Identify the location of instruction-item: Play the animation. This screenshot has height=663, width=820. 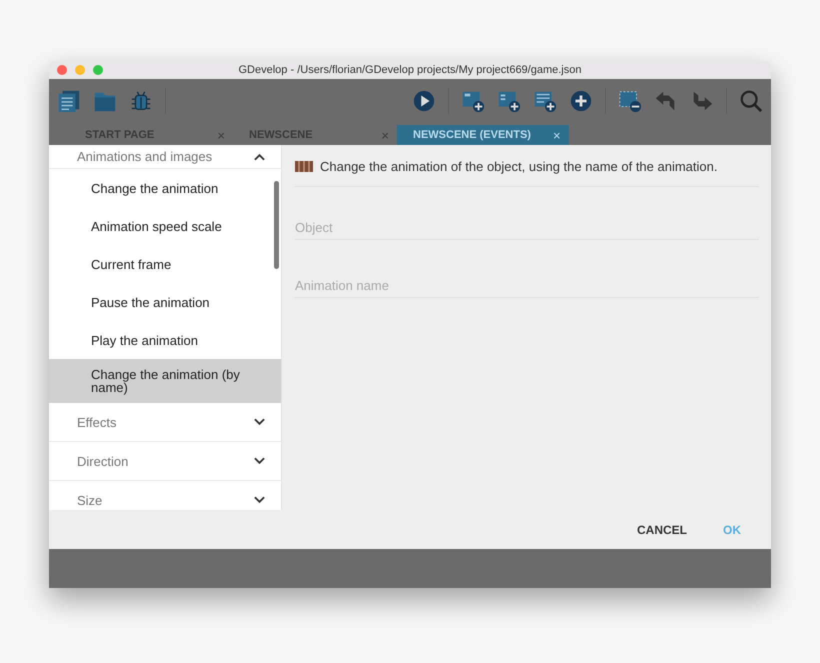
(165, 340).